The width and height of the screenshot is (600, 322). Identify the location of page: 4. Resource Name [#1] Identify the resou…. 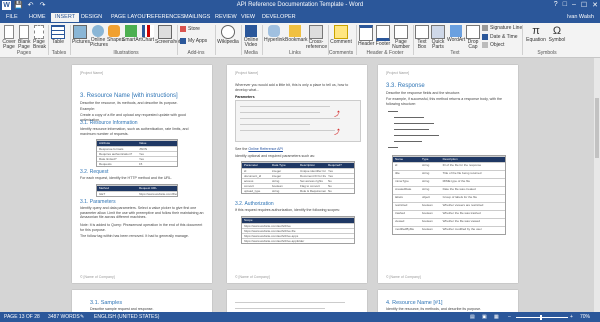
(448, 301).